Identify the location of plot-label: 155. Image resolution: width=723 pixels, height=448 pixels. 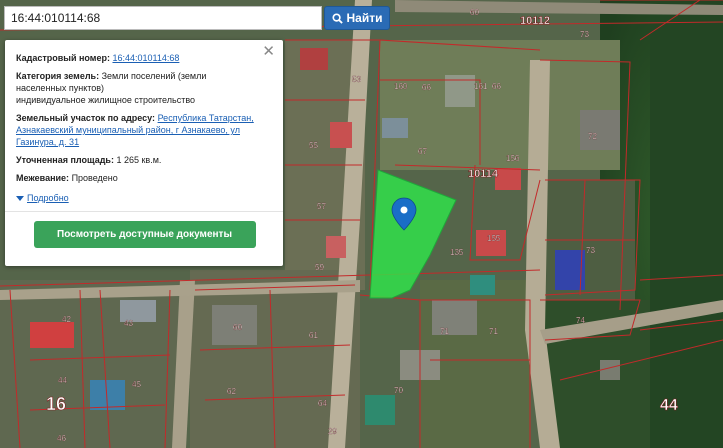
(494, 238).